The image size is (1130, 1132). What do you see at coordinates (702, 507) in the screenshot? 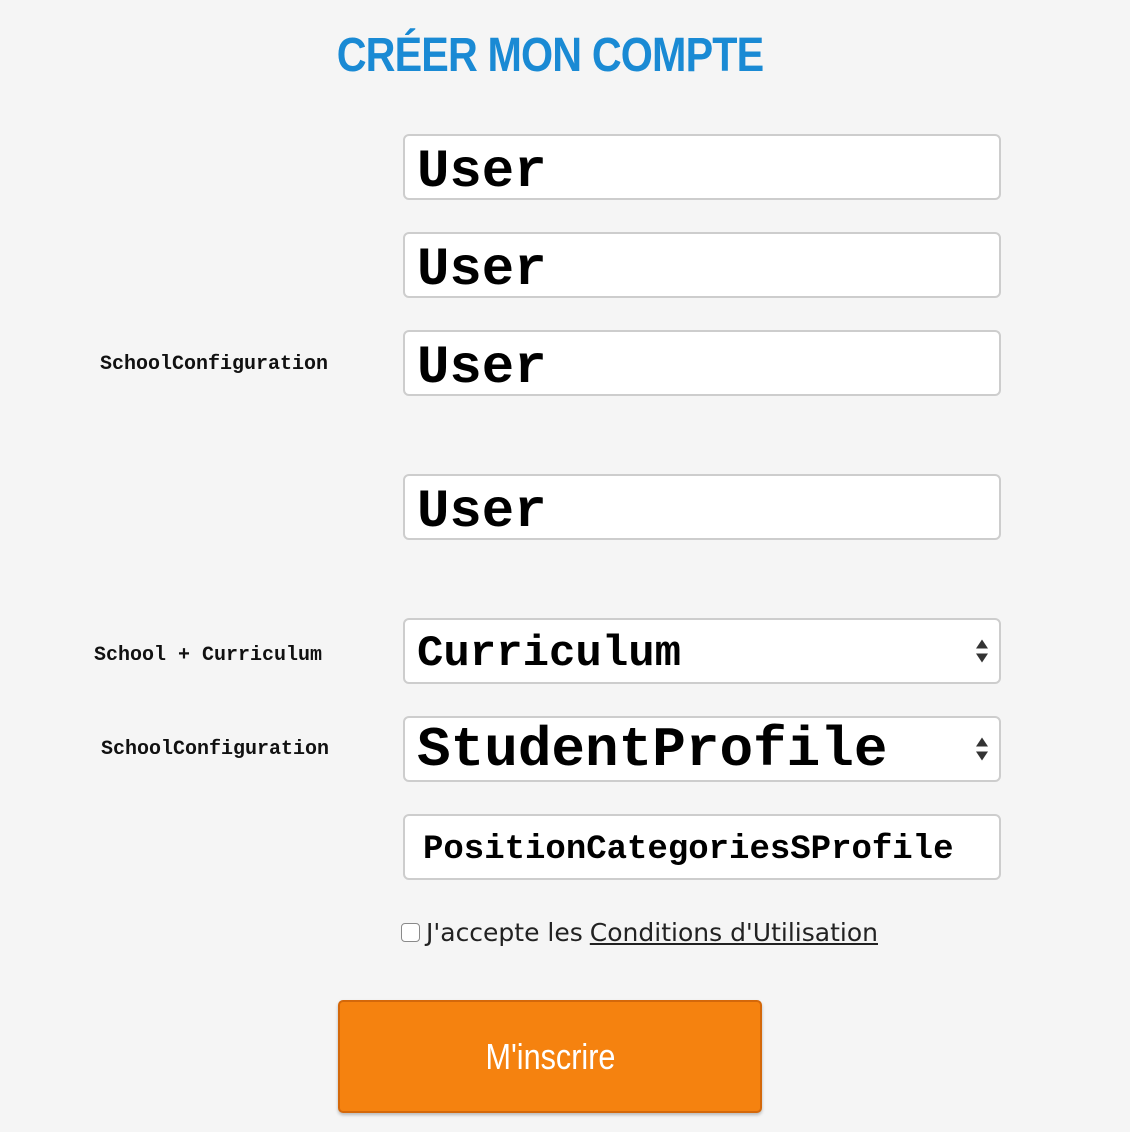
I see `text-input-4: User` at bounding box center [702, 507].